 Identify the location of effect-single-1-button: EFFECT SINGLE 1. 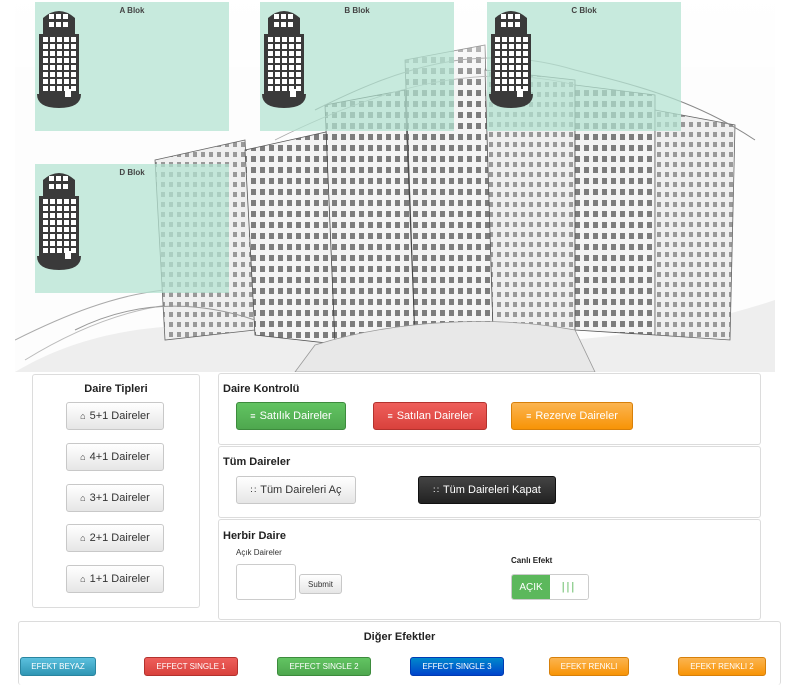
(191, 666).